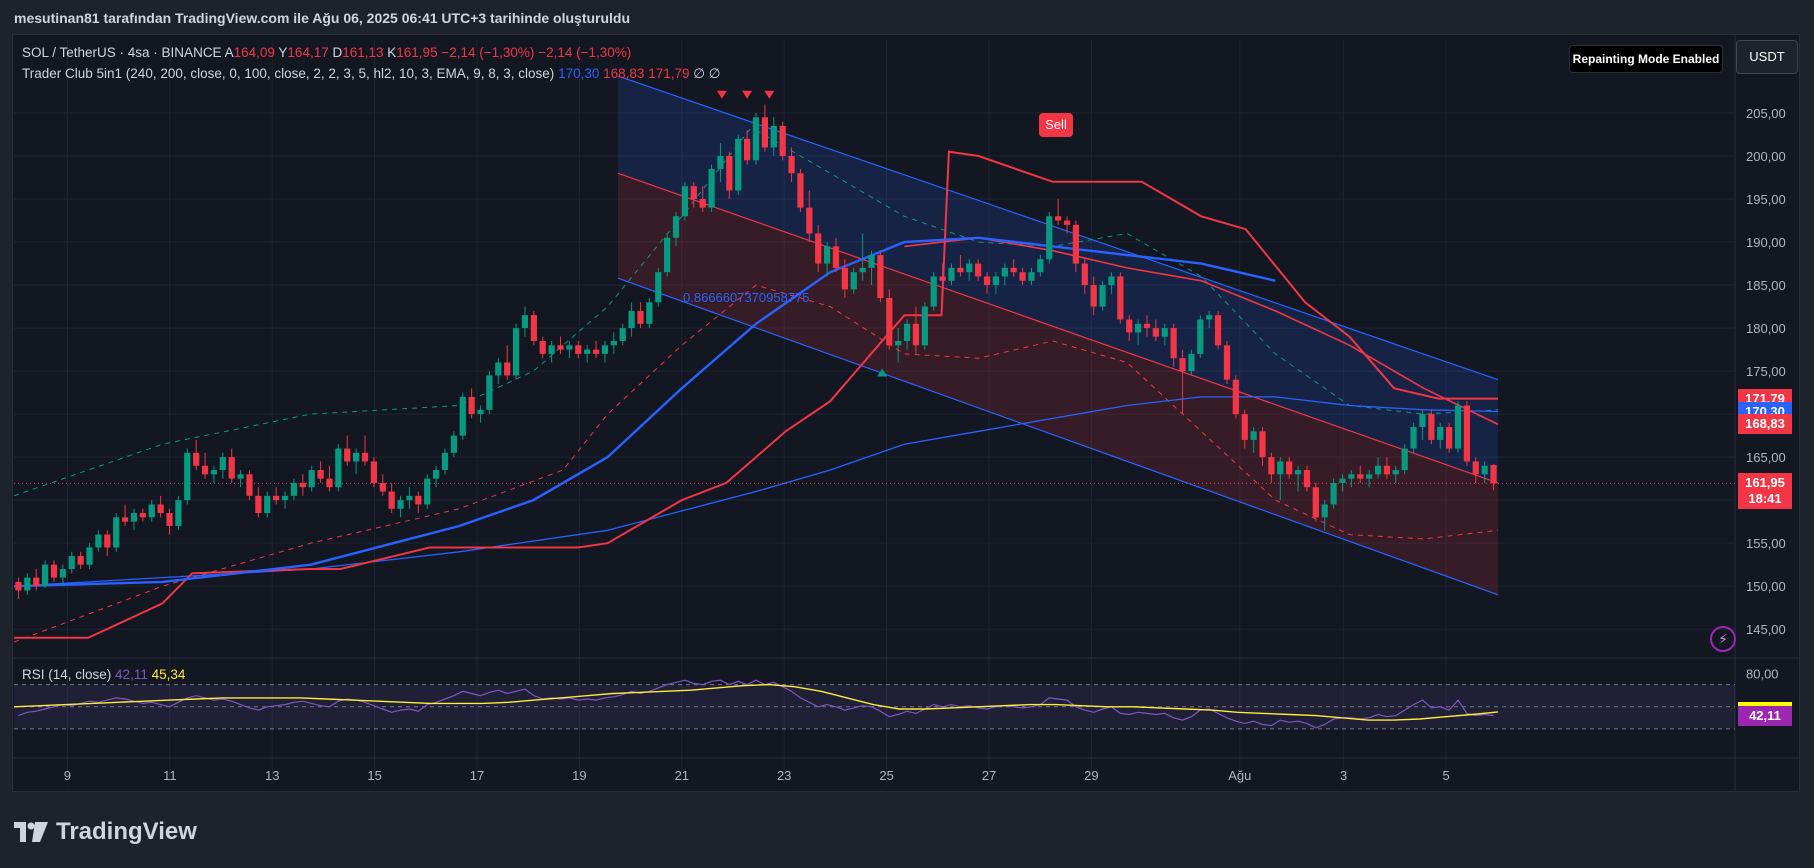  Describe the element at coordinates (308, 52) in the screenshot. I see `ohlc-value-Y: 164,17` at that location.